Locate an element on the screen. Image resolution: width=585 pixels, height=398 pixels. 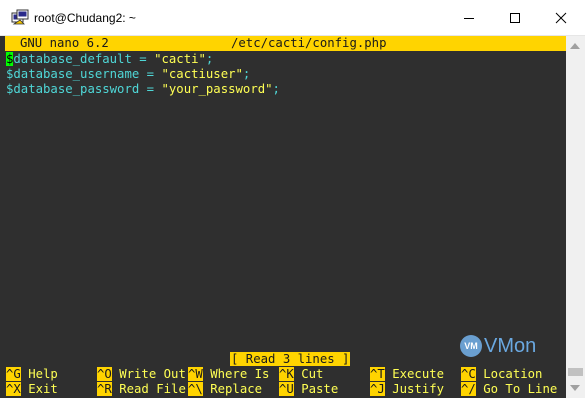
string-value: "cactiuser" is located at coordinates (202, 74).